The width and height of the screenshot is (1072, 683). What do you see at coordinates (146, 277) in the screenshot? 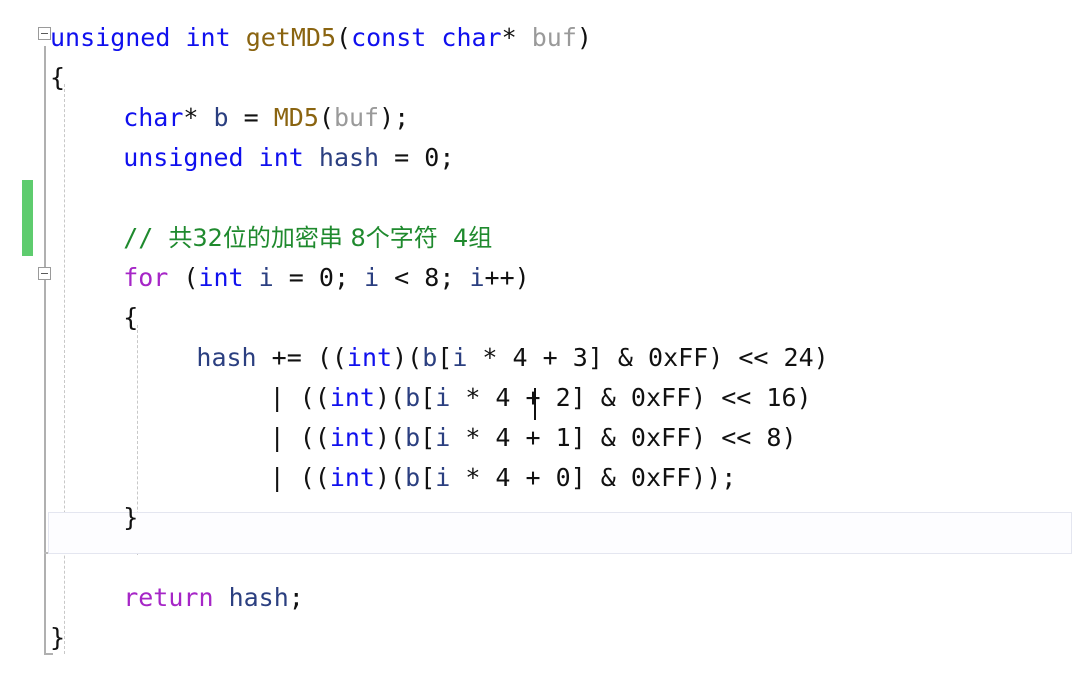
I see `code-token: for` at bounding box center [146, 277].